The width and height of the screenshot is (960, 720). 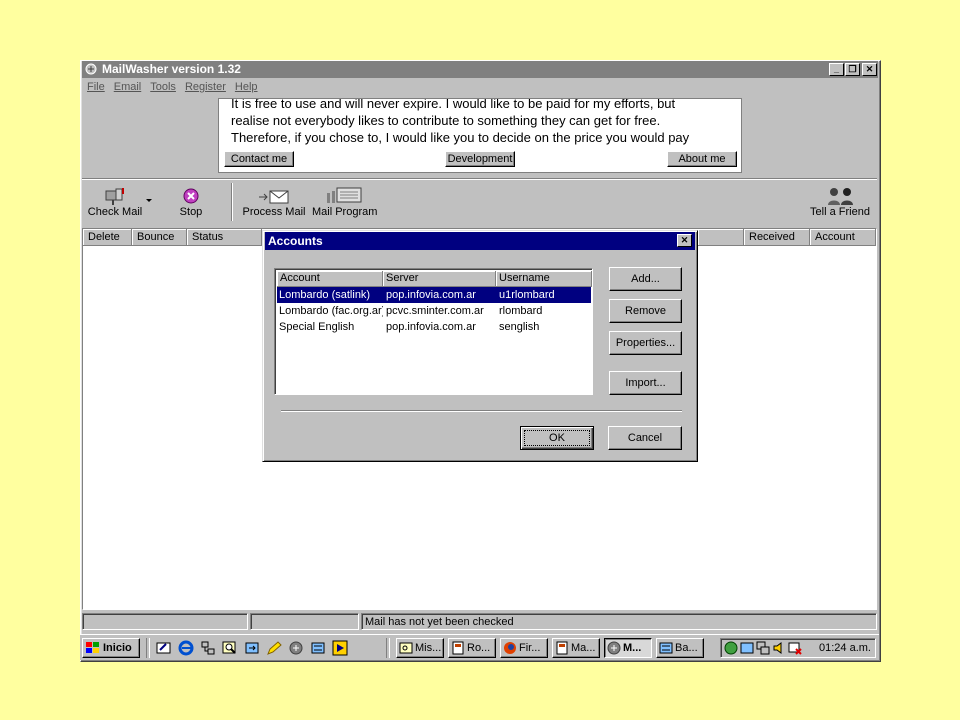 I want to click on account-server: pop.infovia.com.ar, so click(x=431, y=295).